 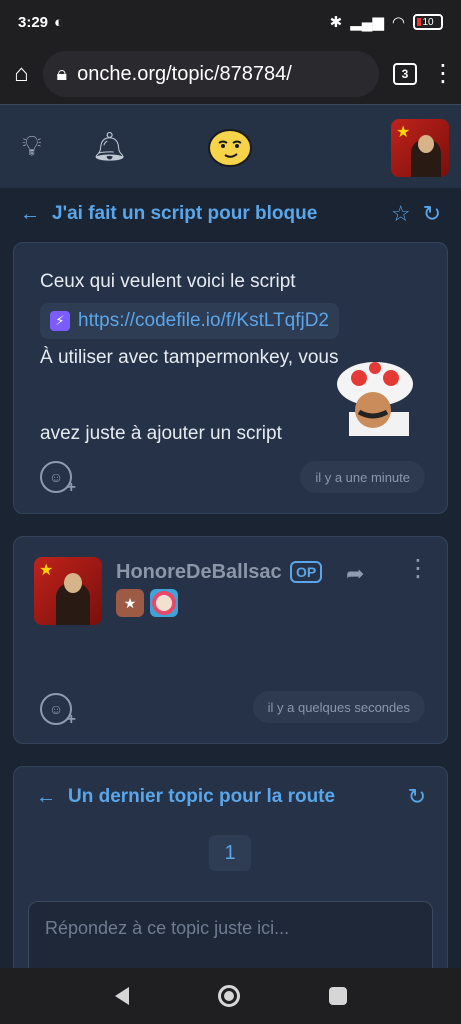 What do you see at coordinates (418, 569) in the screenshot?
I see `more-options-icon: ⋮` at bounding box center [418, 569].